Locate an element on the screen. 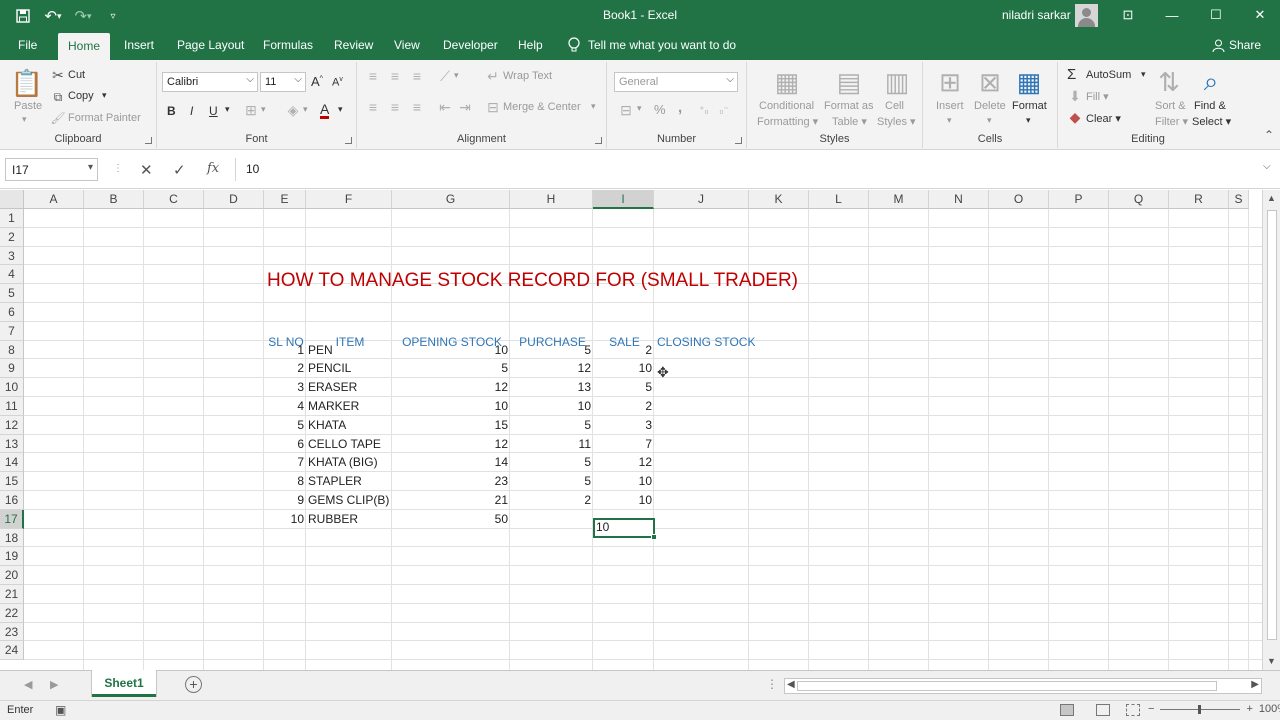 Image resolution: width=1280 pixels, height=720 pixels. number-format-select: General ⌵ is located at coordinates (676, 82).